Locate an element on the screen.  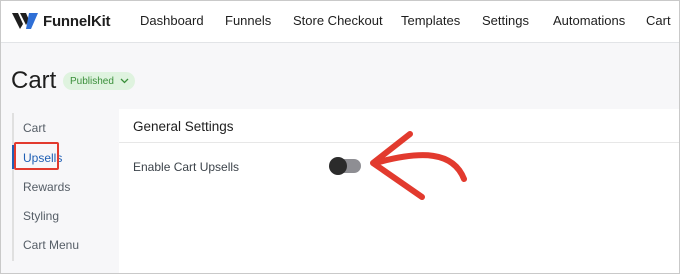
side-item-cart-menu: Cart Menu is located at coordinates (51, 245).